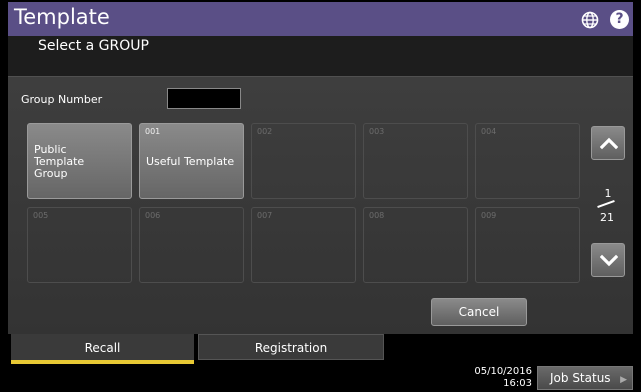  What do you see at coordinates (590, 20) in the screenshot?
I see `globe-icon` at bounding box center [590, 20].